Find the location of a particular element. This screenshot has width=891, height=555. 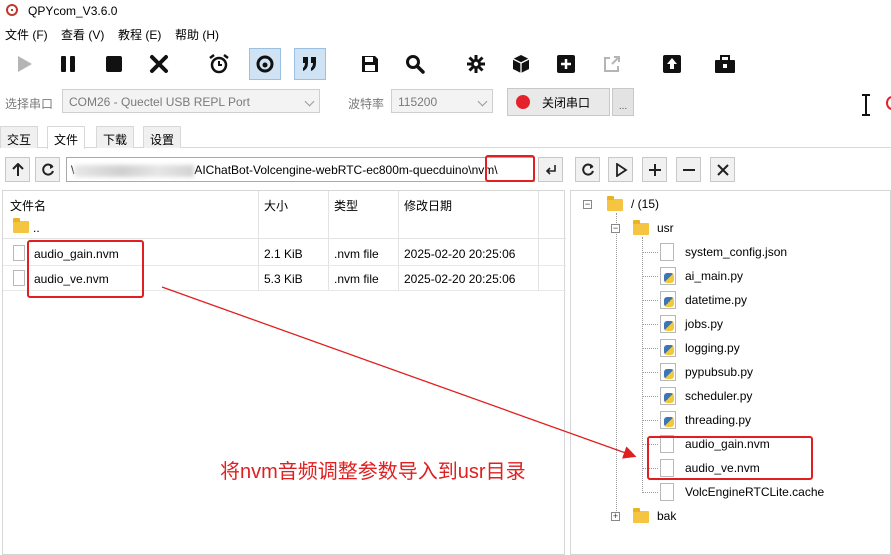

file-size: 5.3 KiB is located at coordinates (283, 279).